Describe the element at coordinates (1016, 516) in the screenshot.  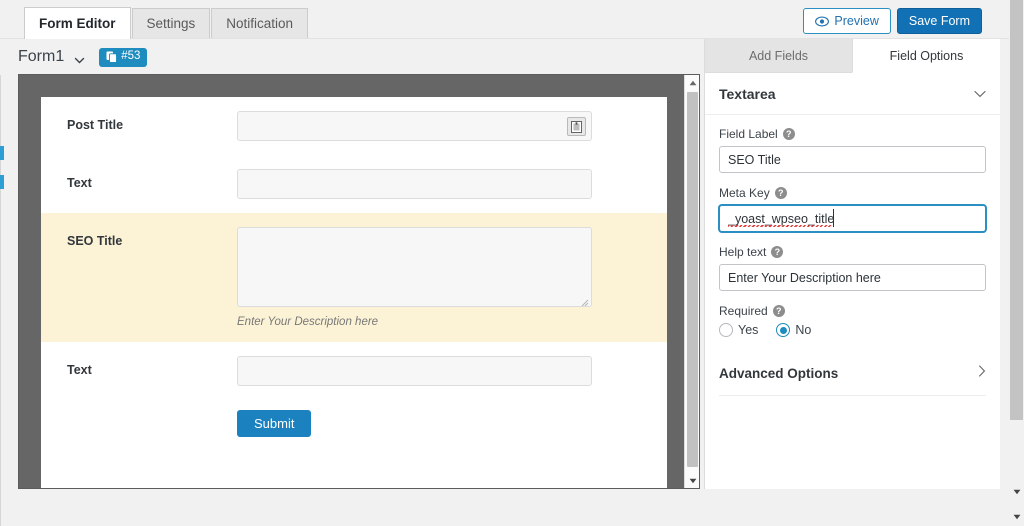
I see `page-scroll-down-icon` at that location.